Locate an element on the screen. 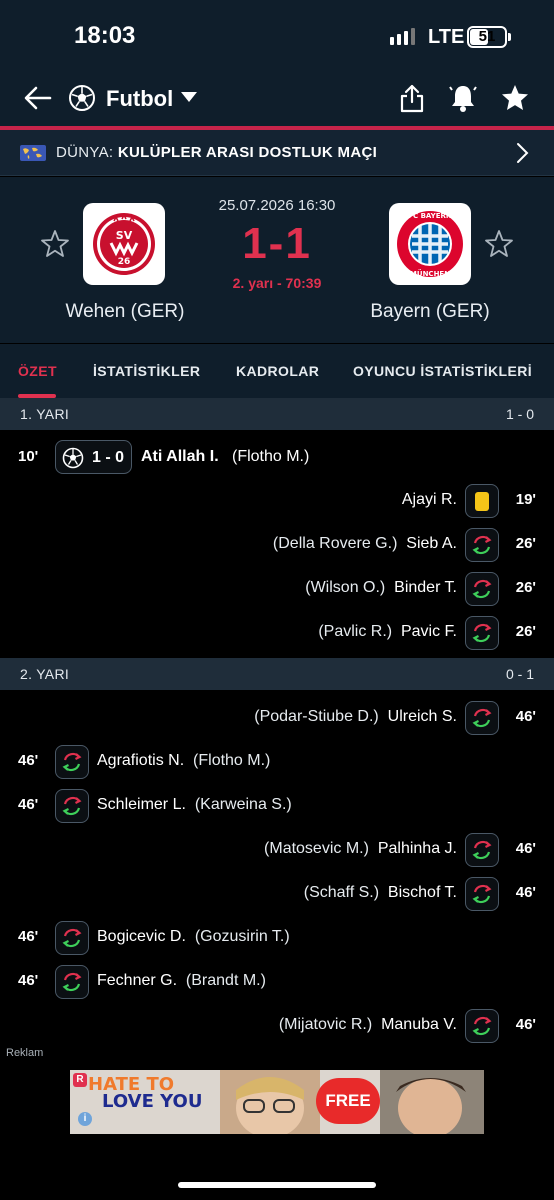 The width and height of the screenshot is (554, 1200). league-row: DÜNYA: KULÜPLER ARASI DOSTLUK MAÇI is located at coordinates (277, 153).